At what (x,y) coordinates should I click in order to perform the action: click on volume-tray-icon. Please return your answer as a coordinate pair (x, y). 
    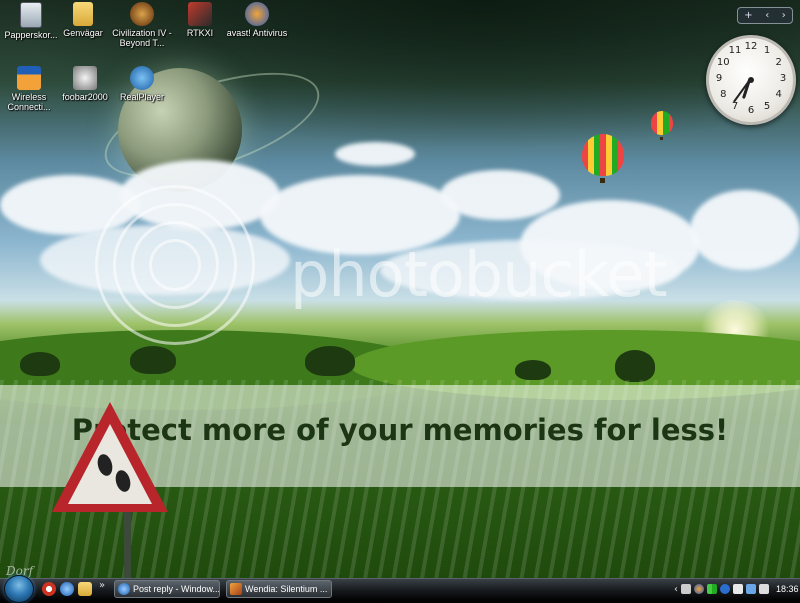
    Looking at the image, I should click on (764, 589).